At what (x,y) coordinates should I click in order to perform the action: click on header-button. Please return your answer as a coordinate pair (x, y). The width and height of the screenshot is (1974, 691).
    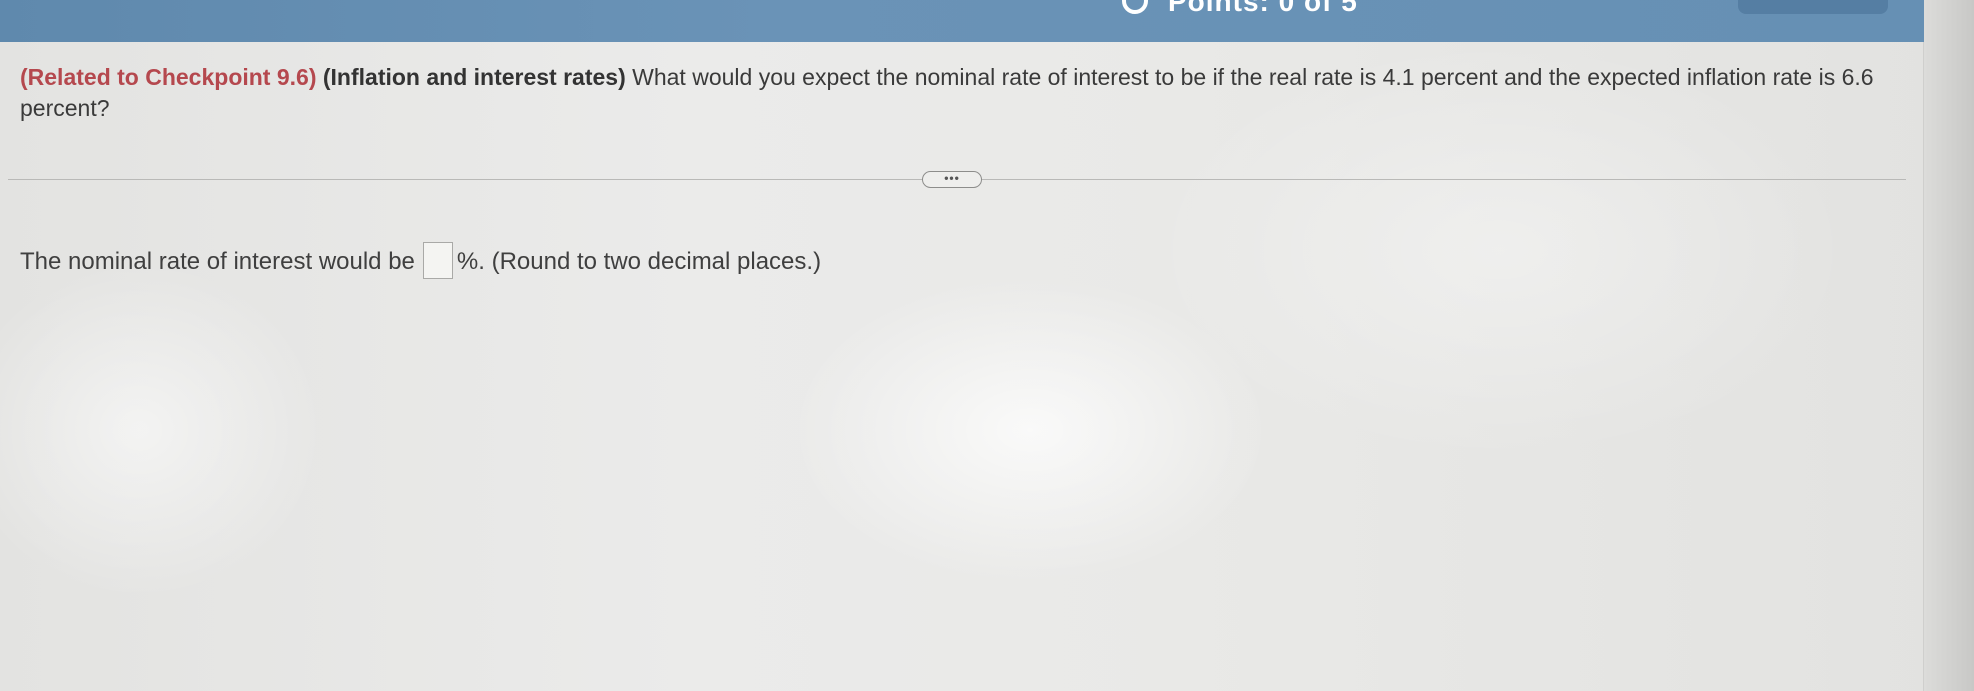
    Looking at the image, I should click on (1813, 7).